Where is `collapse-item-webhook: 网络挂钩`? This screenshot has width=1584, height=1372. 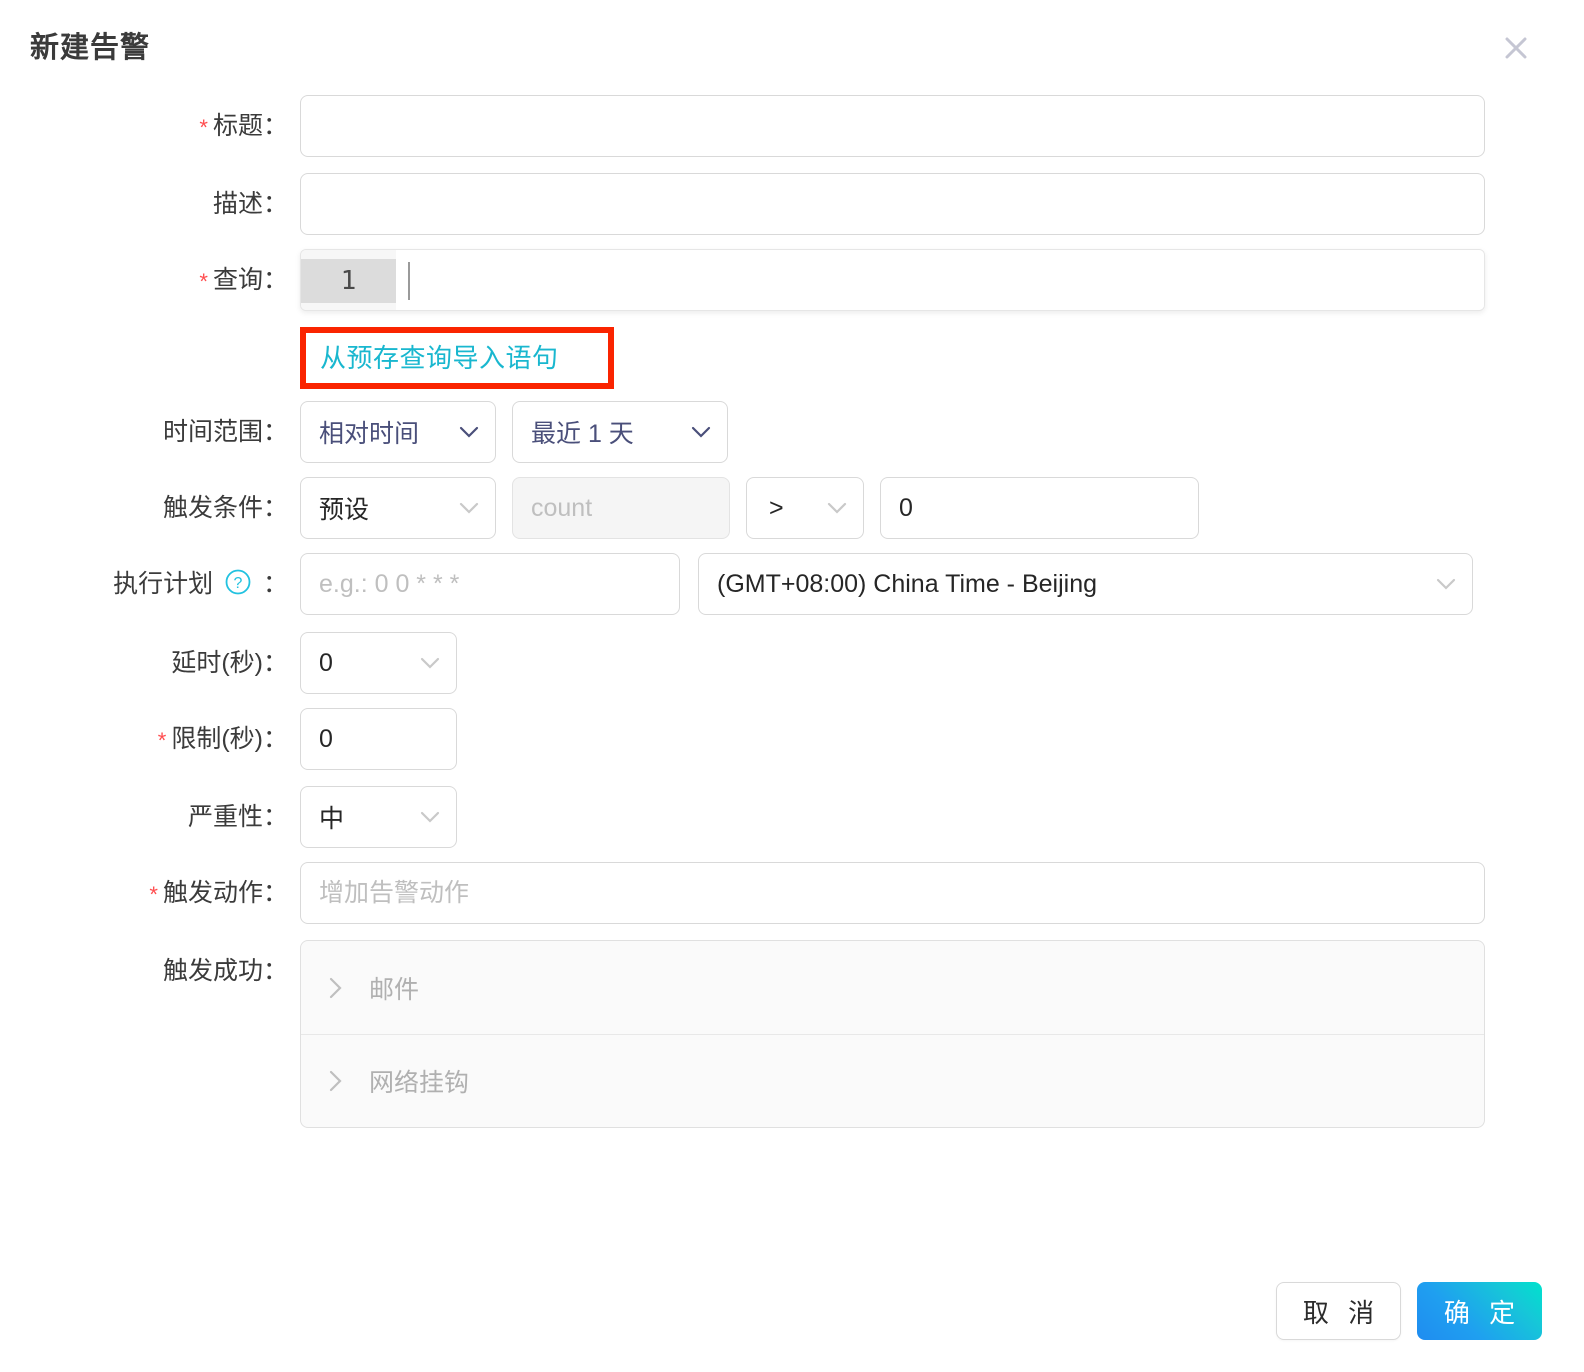 collapse-item-webhook: 网络挂钩 is located at coordinates (892, 1080).